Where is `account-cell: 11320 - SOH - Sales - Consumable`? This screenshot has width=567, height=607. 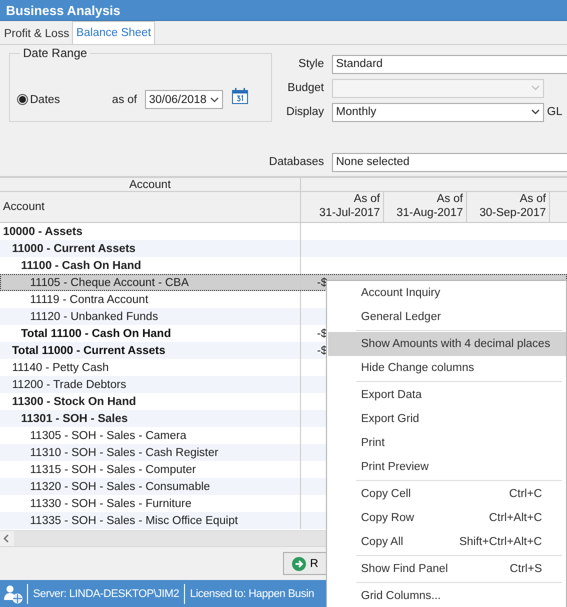 account-cell: 11320 - SOH - Sales - Consumable is located at coordinates (120, 486).